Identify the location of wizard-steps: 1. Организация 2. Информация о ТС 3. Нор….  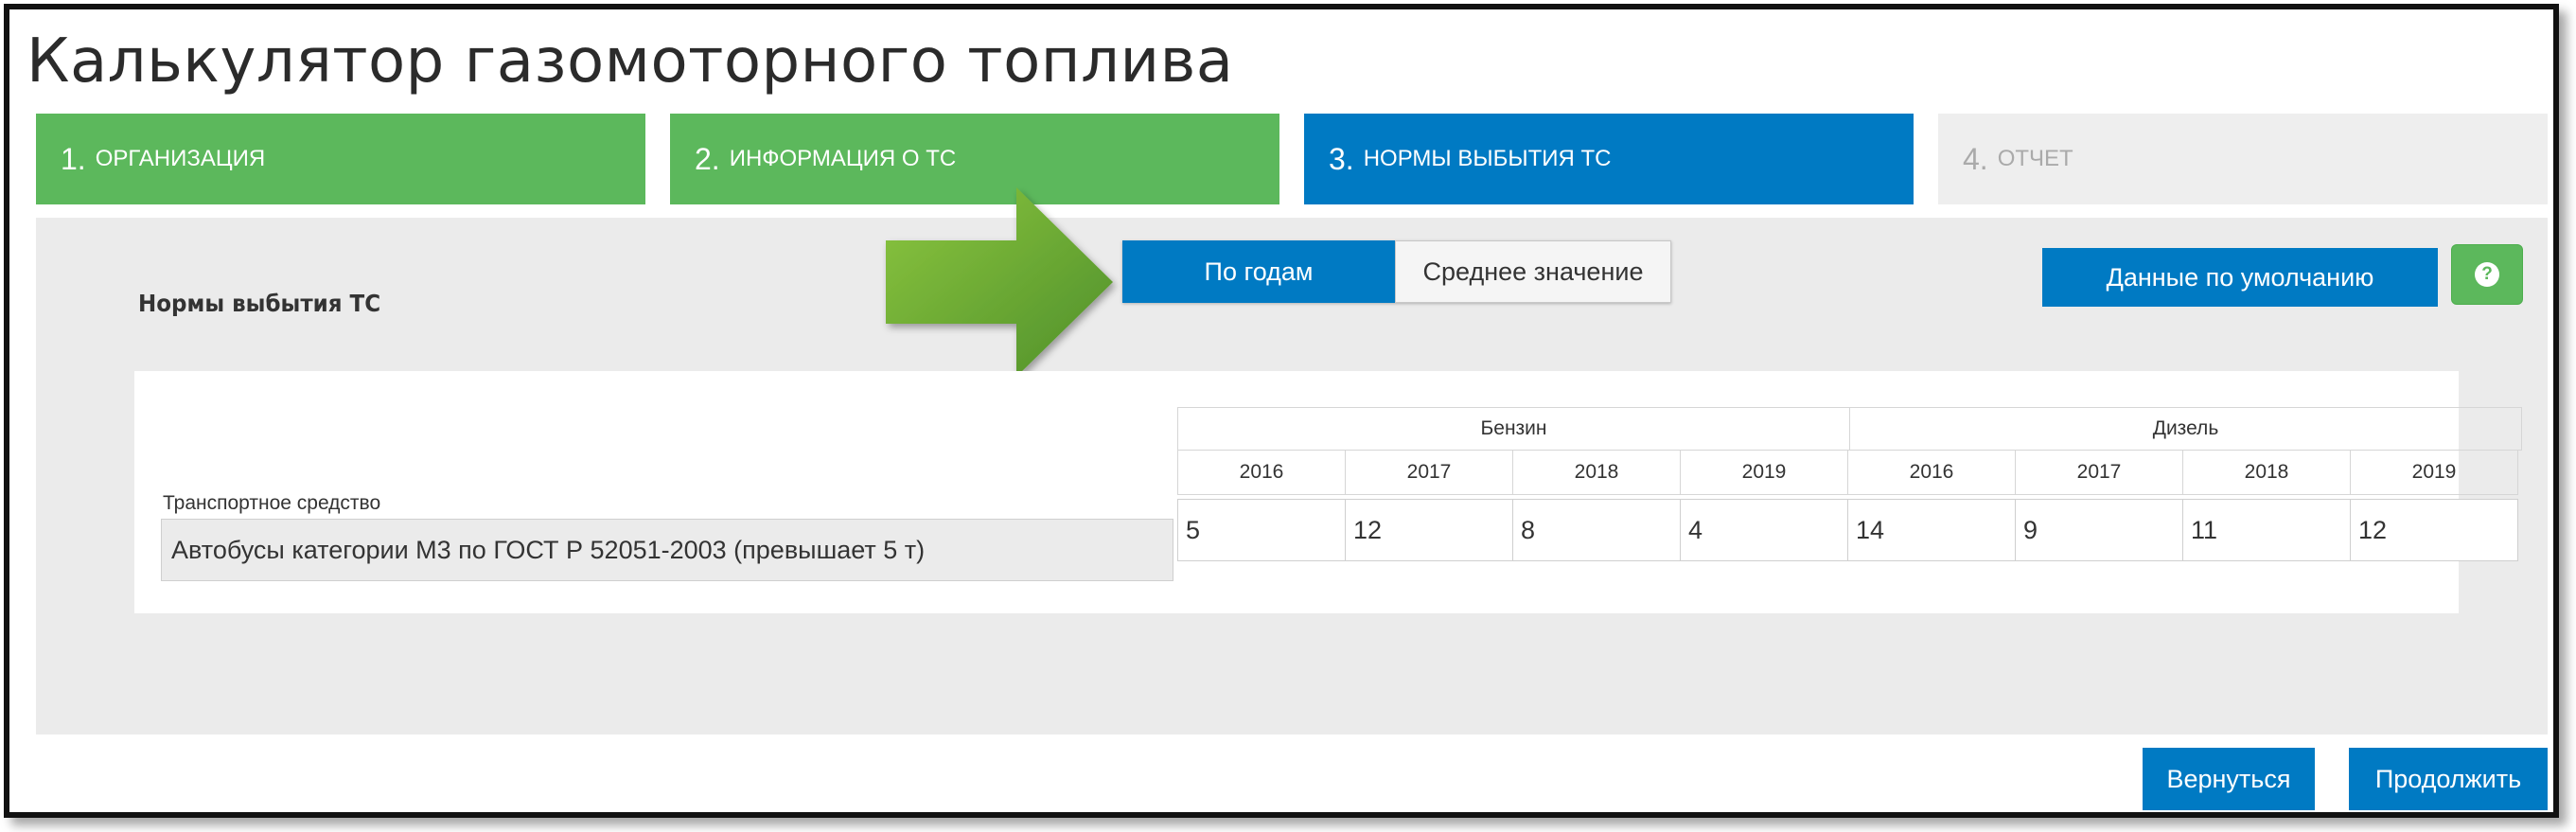
(1292, 159).